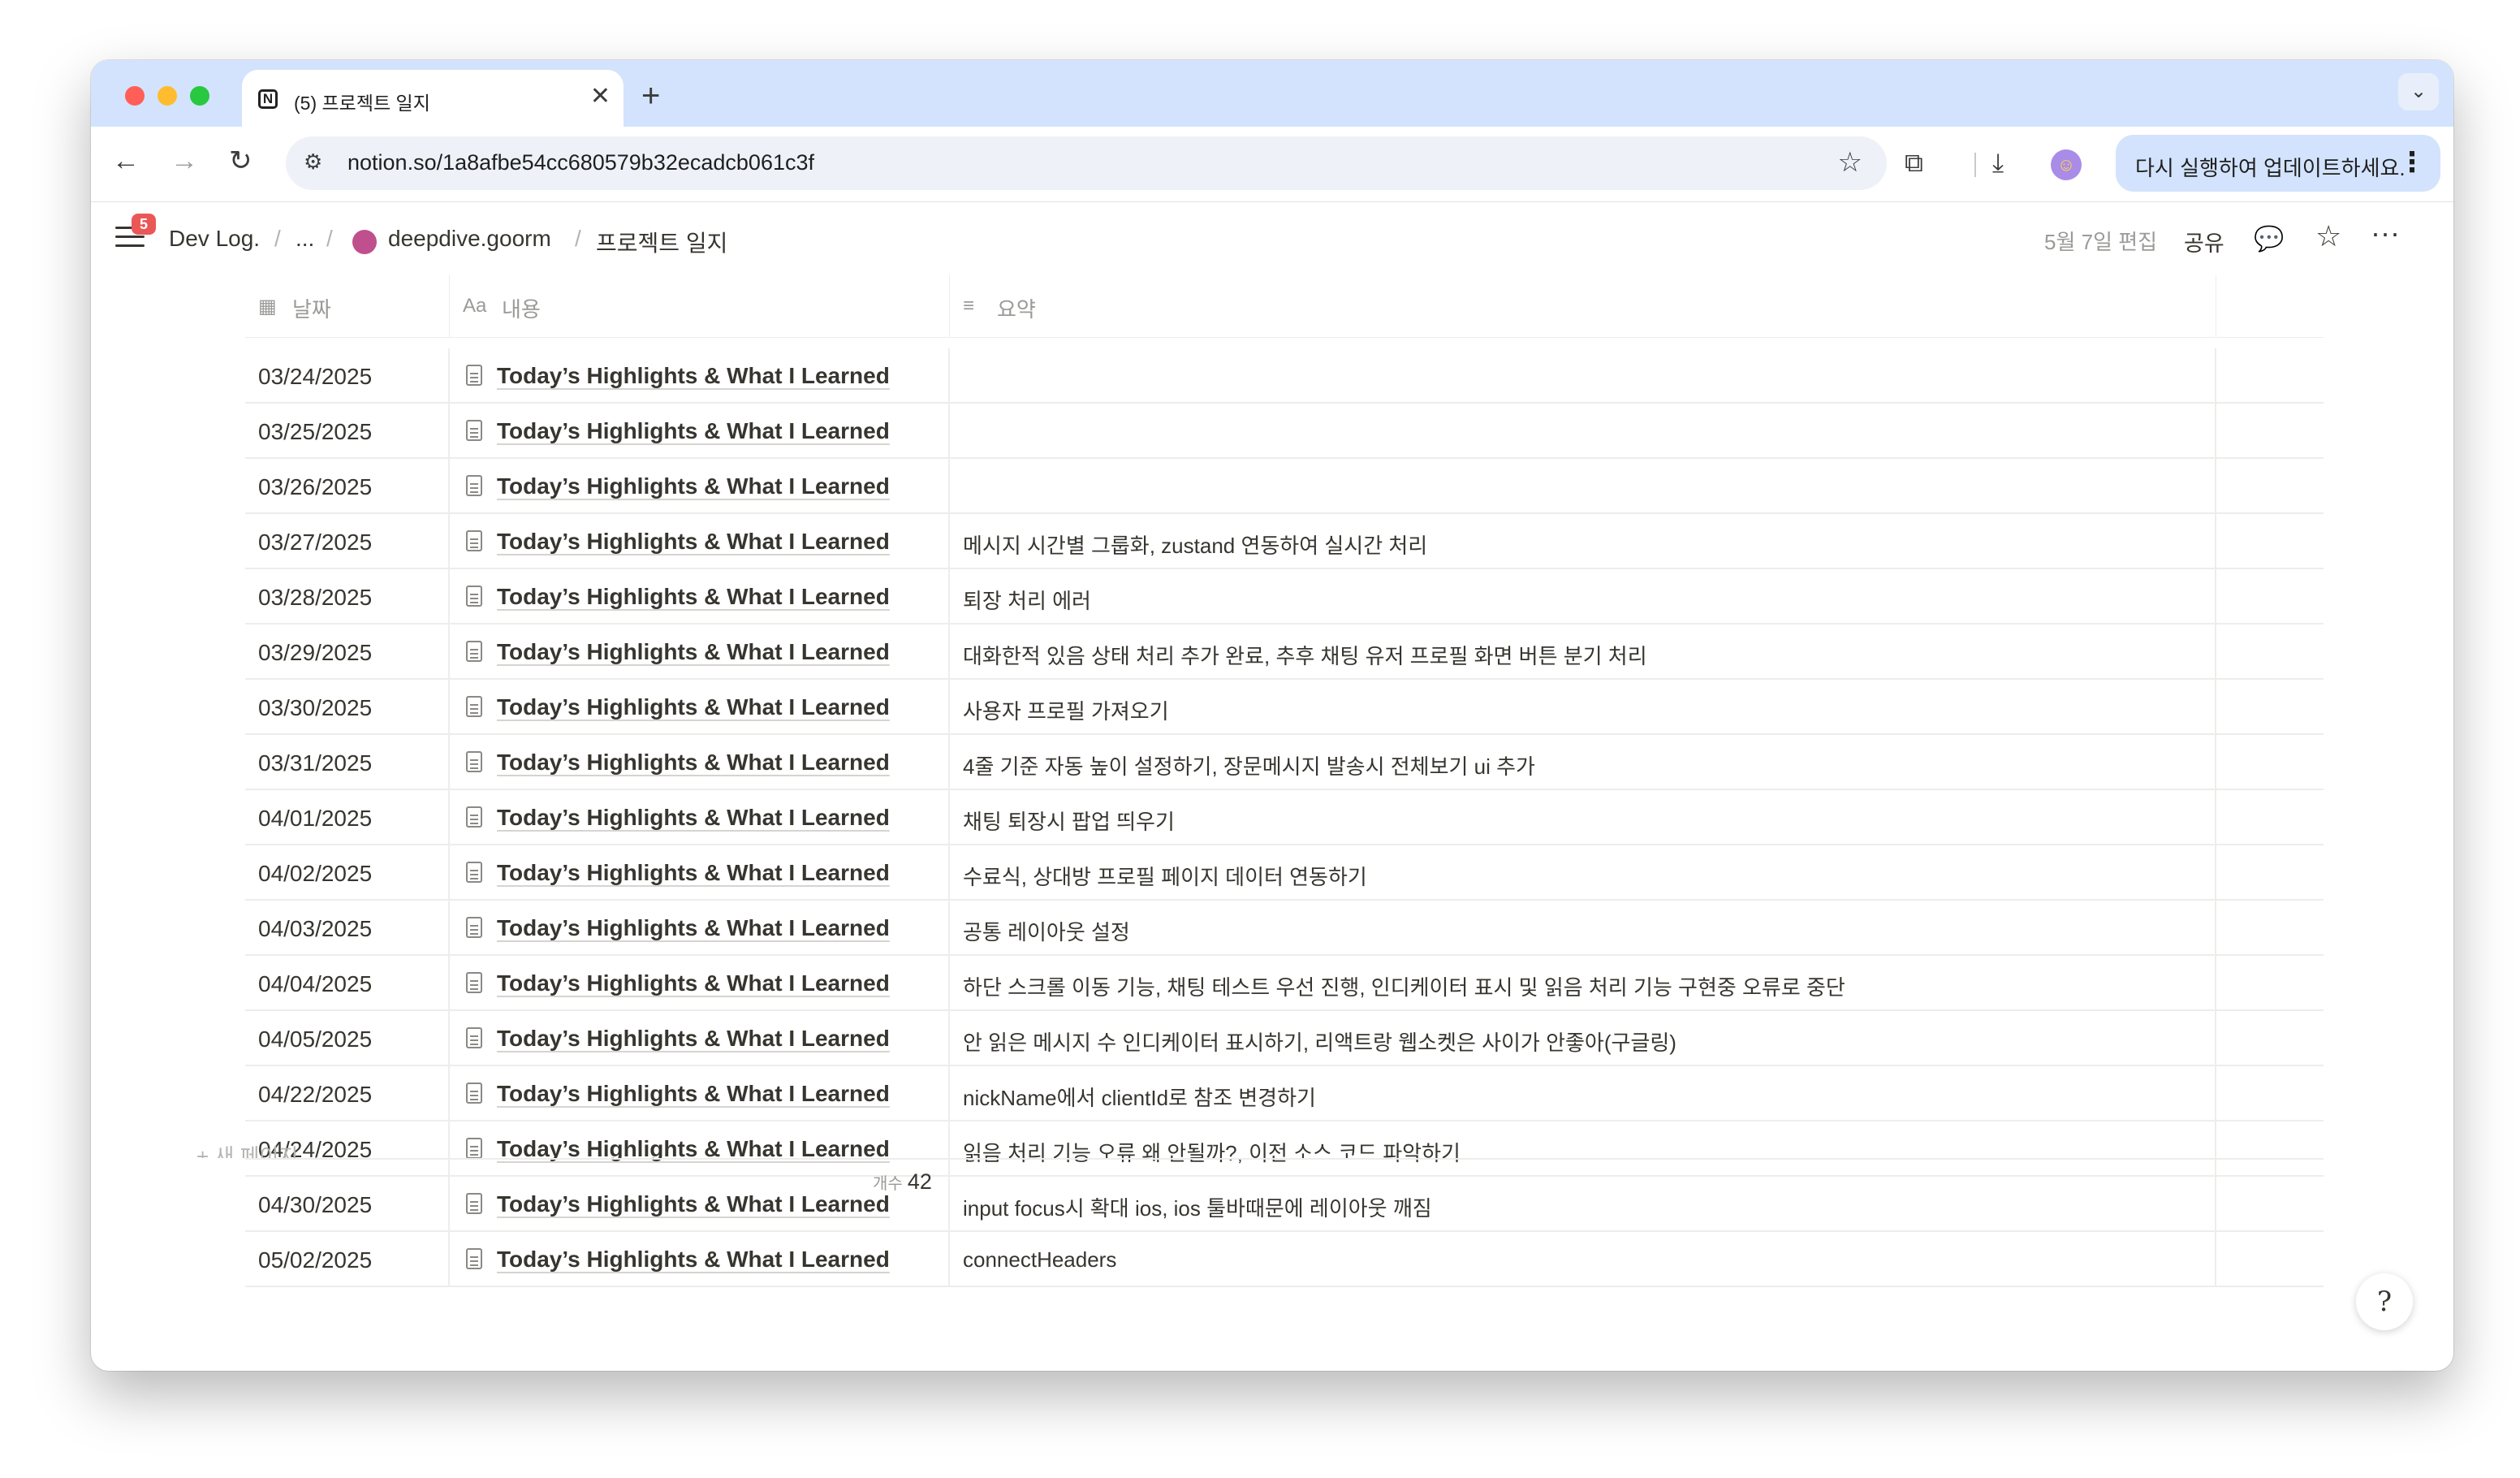  I want to click on summary-cell: 사용자 프로필 가져오기, so click(1583, 707).